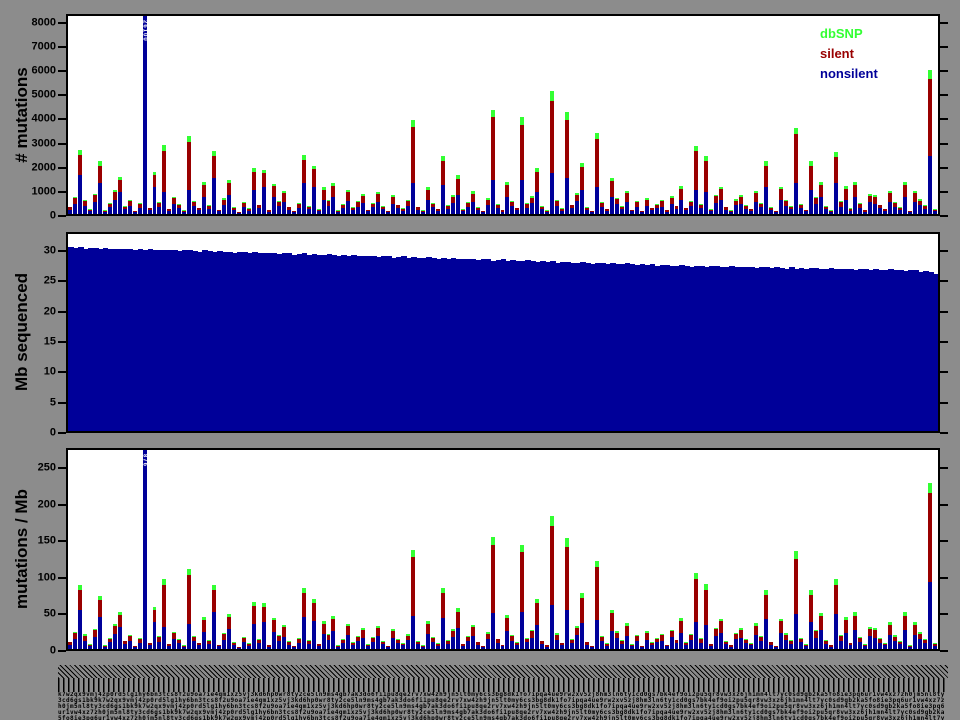  Describe the element at coordinates (935, 352) in the screenshot. I see `bar-mb` at that location.